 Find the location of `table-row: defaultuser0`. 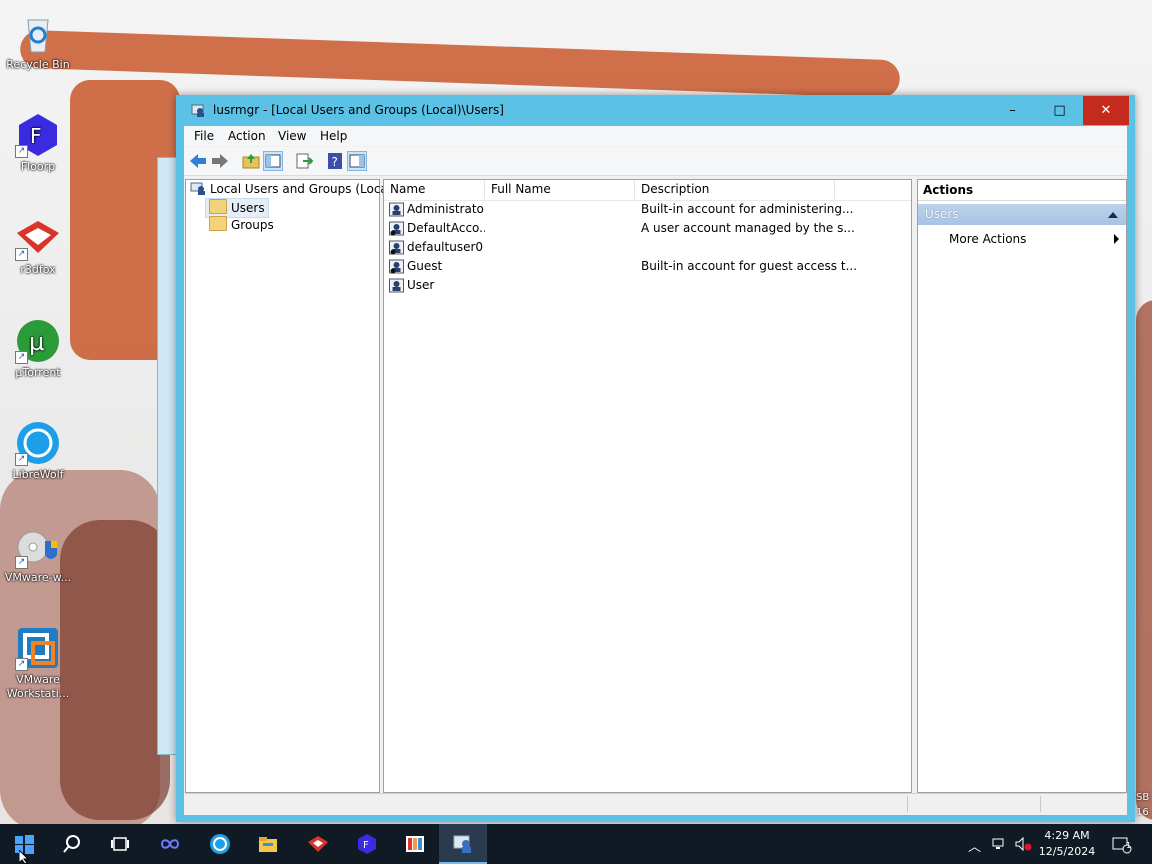

table-row: defaultuser0 is located at coordinates (647, 247).